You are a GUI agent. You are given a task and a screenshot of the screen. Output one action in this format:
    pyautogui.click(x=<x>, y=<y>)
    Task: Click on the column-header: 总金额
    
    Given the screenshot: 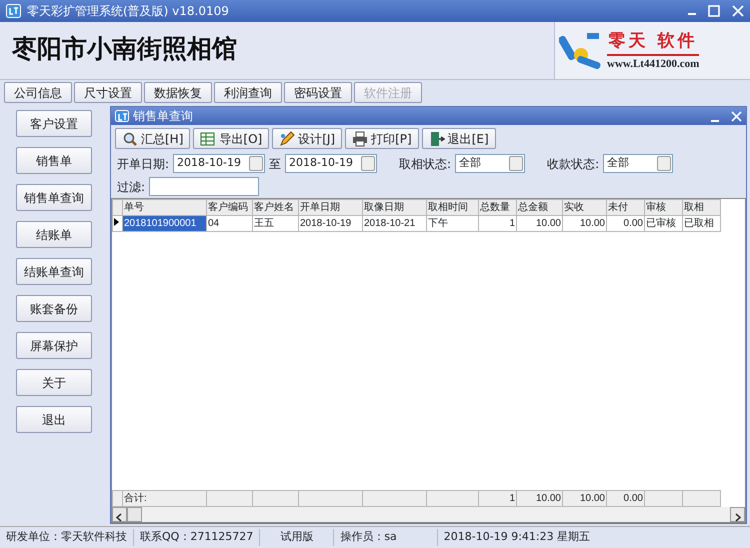 What is the action you would take?
    pyautogui.click(x=539, y=208)
    